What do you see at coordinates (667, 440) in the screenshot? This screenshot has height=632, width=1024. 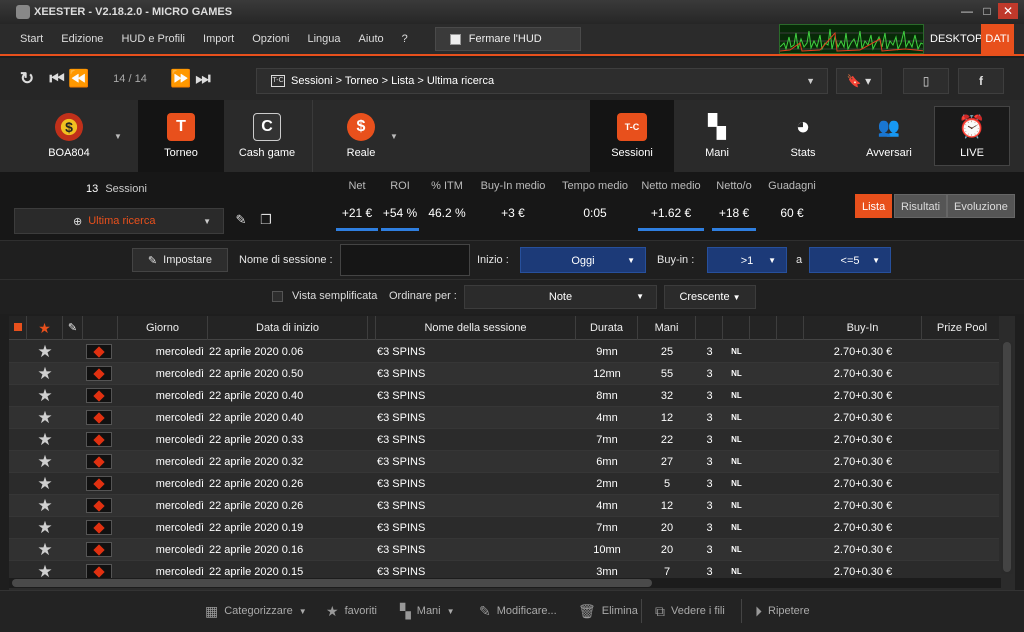 I see `cell-mani: 22` at bounding box center [667, 440].